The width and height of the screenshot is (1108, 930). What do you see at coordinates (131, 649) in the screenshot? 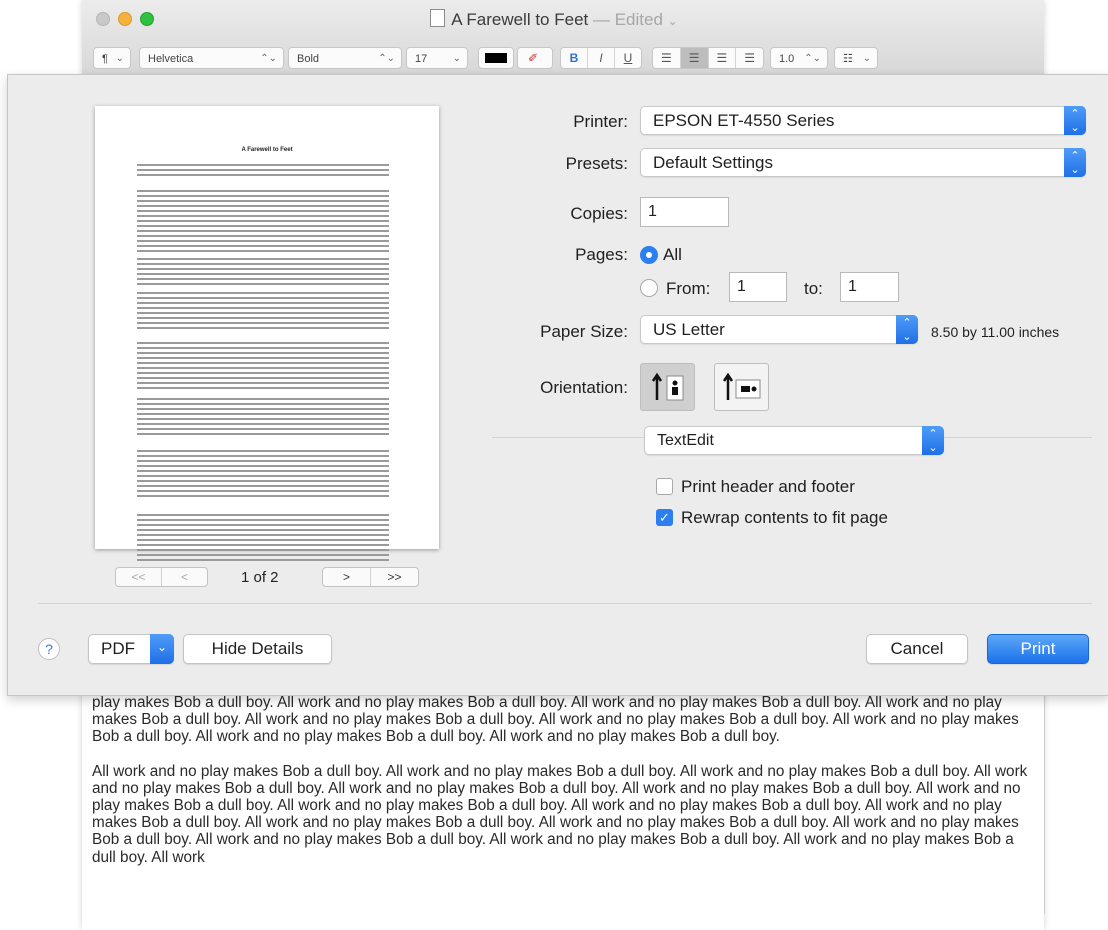
I see `pdf-menu-button: PDF ⌄` at bounding box center [131, 649].